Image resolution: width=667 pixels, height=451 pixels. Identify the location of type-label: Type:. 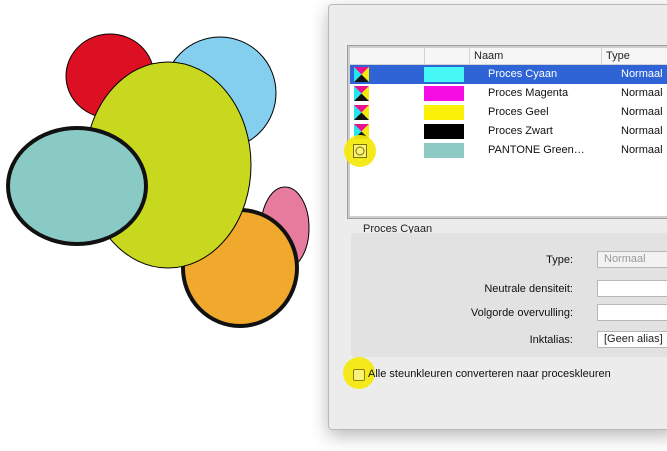
(559, 260).